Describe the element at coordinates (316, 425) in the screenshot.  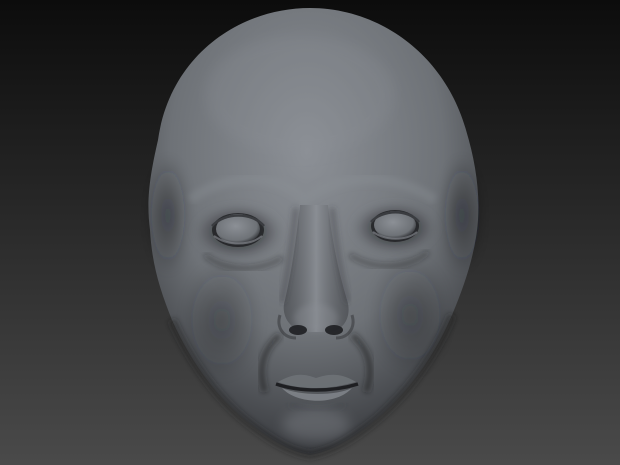
I see `chin-highlight` at that location.